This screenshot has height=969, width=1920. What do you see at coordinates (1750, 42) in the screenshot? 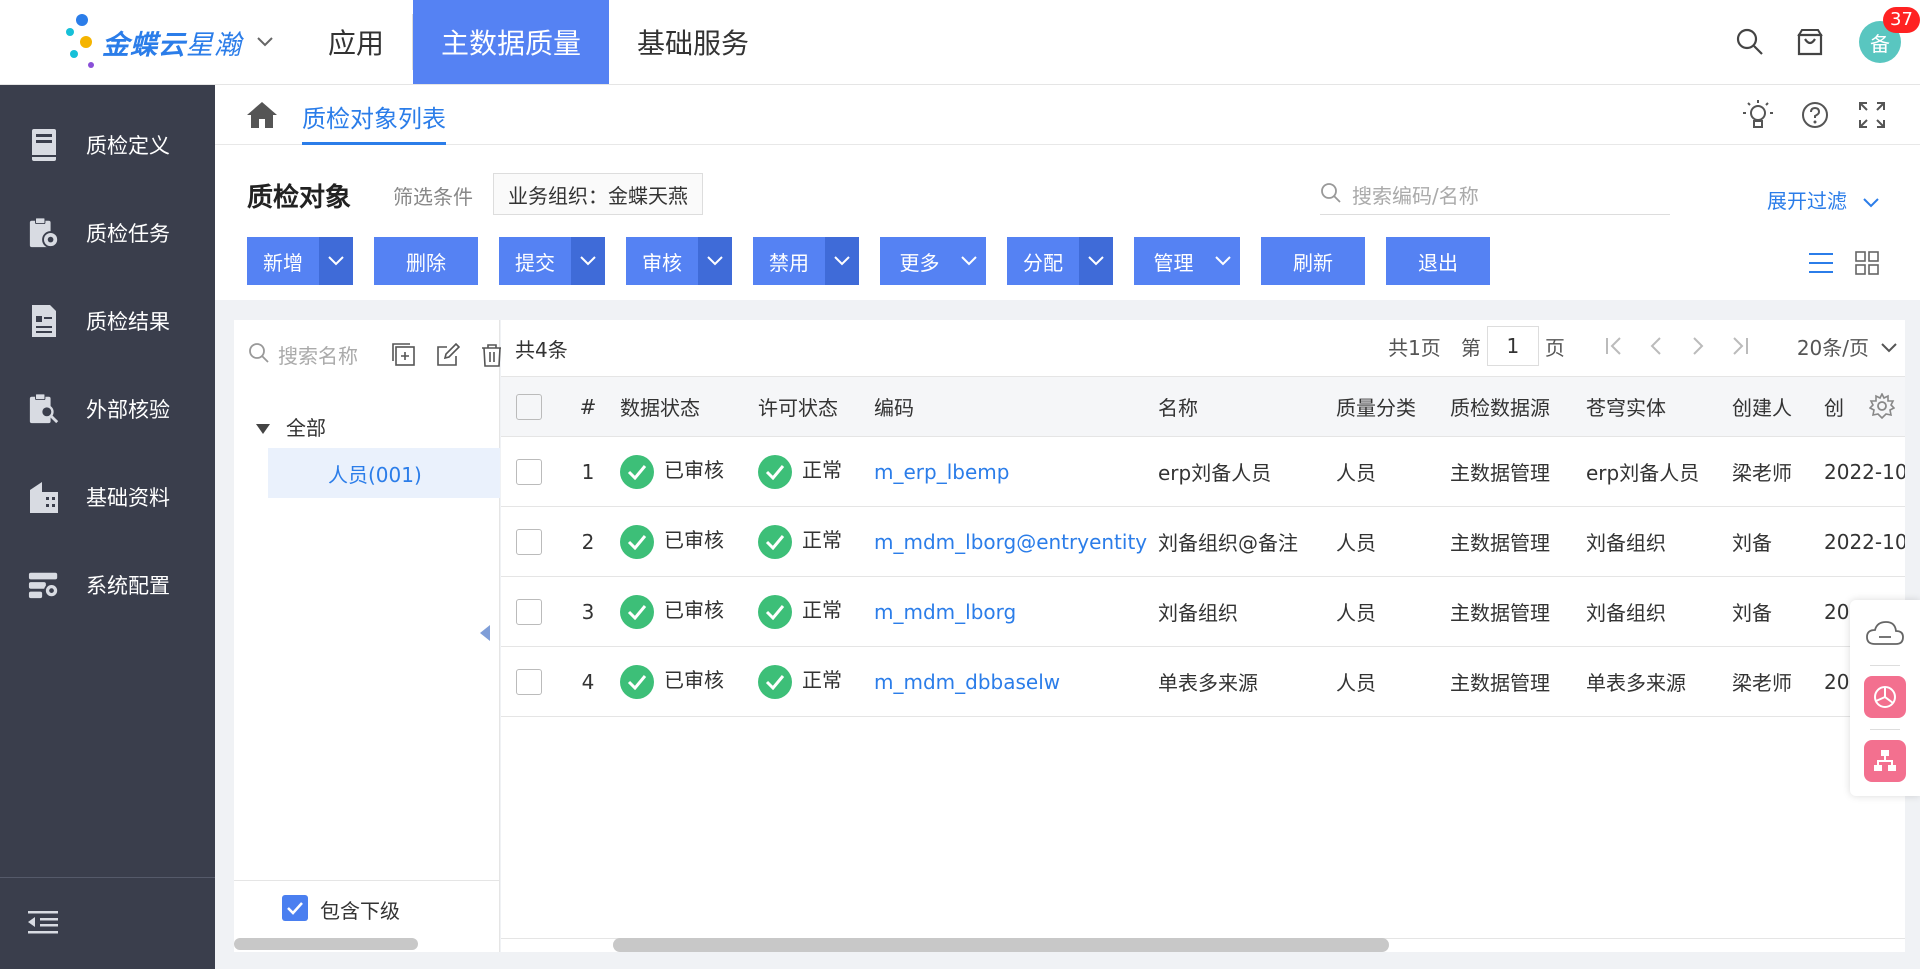
I see `search-icon` at bounding box center [1750, 42].